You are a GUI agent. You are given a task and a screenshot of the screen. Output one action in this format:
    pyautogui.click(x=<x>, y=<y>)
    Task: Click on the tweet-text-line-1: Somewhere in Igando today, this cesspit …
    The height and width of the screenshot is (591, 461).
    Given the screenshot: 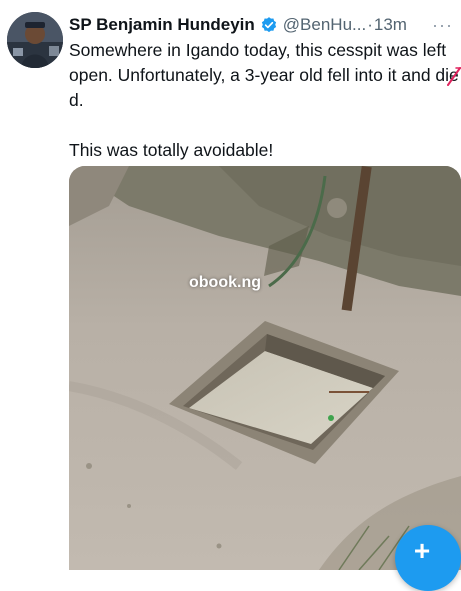 What is the action you would take?
    pyautogui.click(x=259, y=62)
    